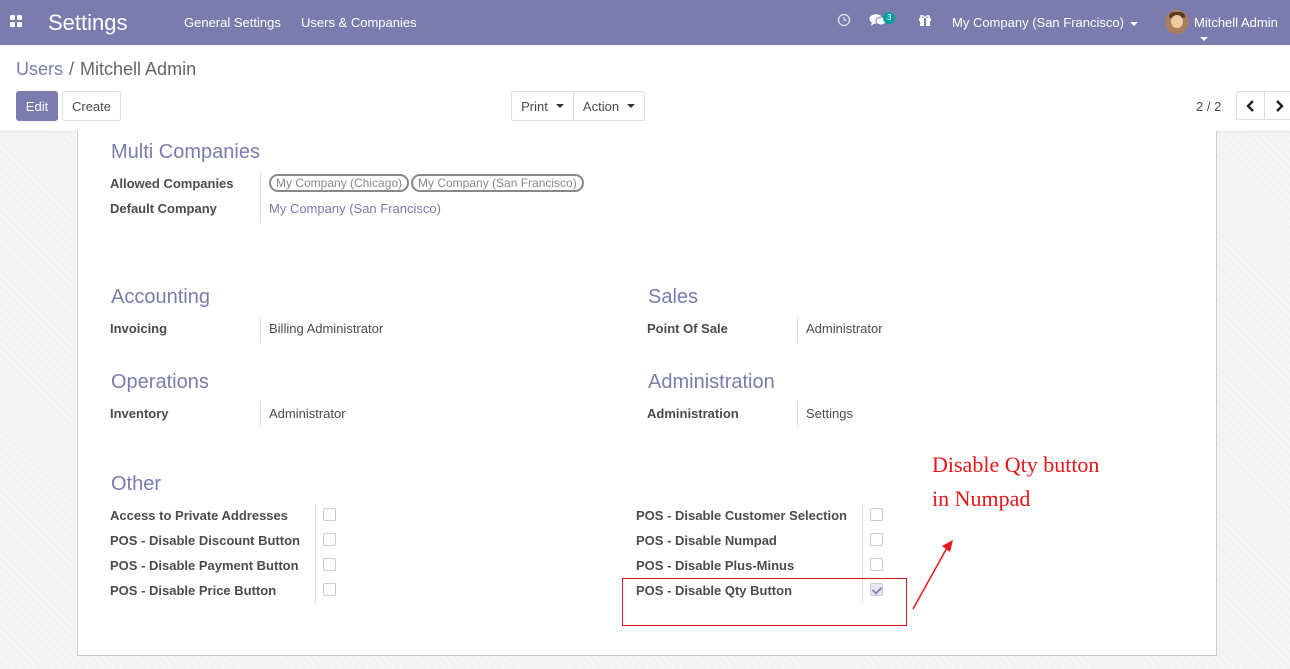 Image resolution: width=1290 pixels, height=669 pixels. Describe the element at coordinates (88, 22) in the screenshot. I see `app-title: Settings` at that location.